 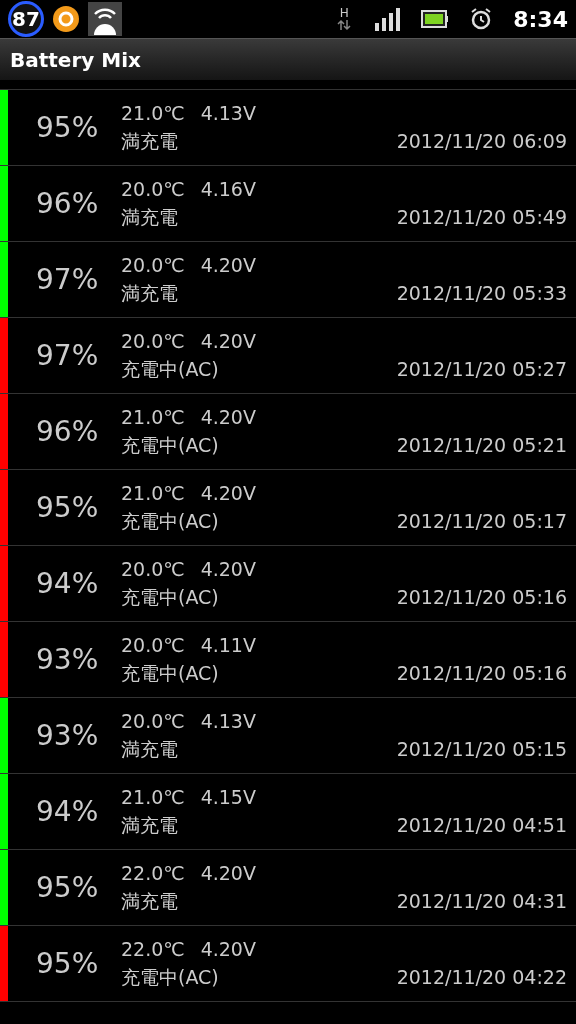 I want to click on history-row: 95% 22.0℃ 4.20V 充電中(AC) 2012/11/20 04:22, so click(x=288, y=964).